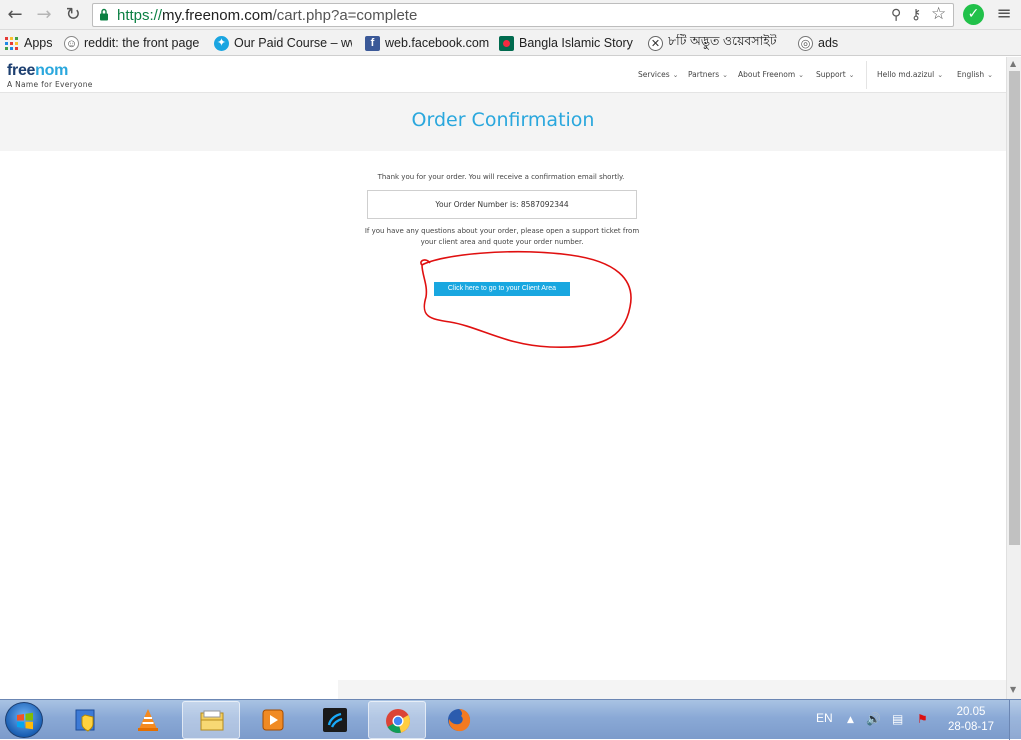 Image resolution: width=1021 pixels, height=740 pixels. What do you see at coordinates (722, 41) in the screenshot?
I see `bookmark-label: ৮টি অদ্ভুত ওয়েবসাইট` at bounding box center [722, 41].